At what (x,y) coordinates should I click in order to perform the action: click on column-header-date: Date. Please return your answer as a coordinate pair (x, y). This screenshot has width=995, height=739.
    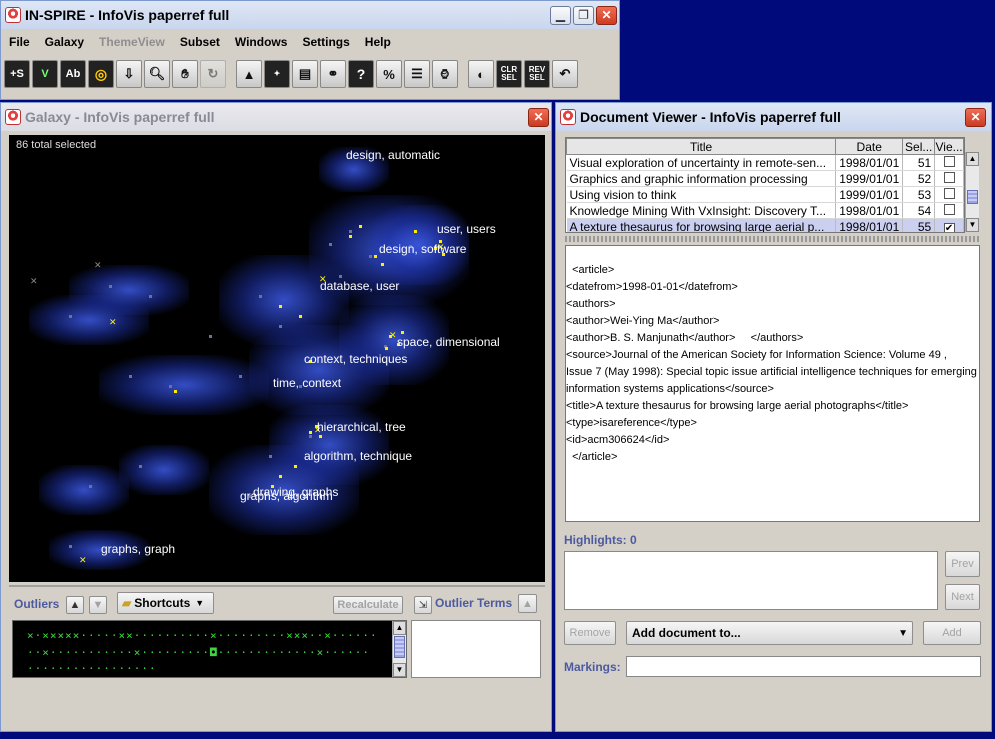
    Looking at the image, I should click on (869, 146).